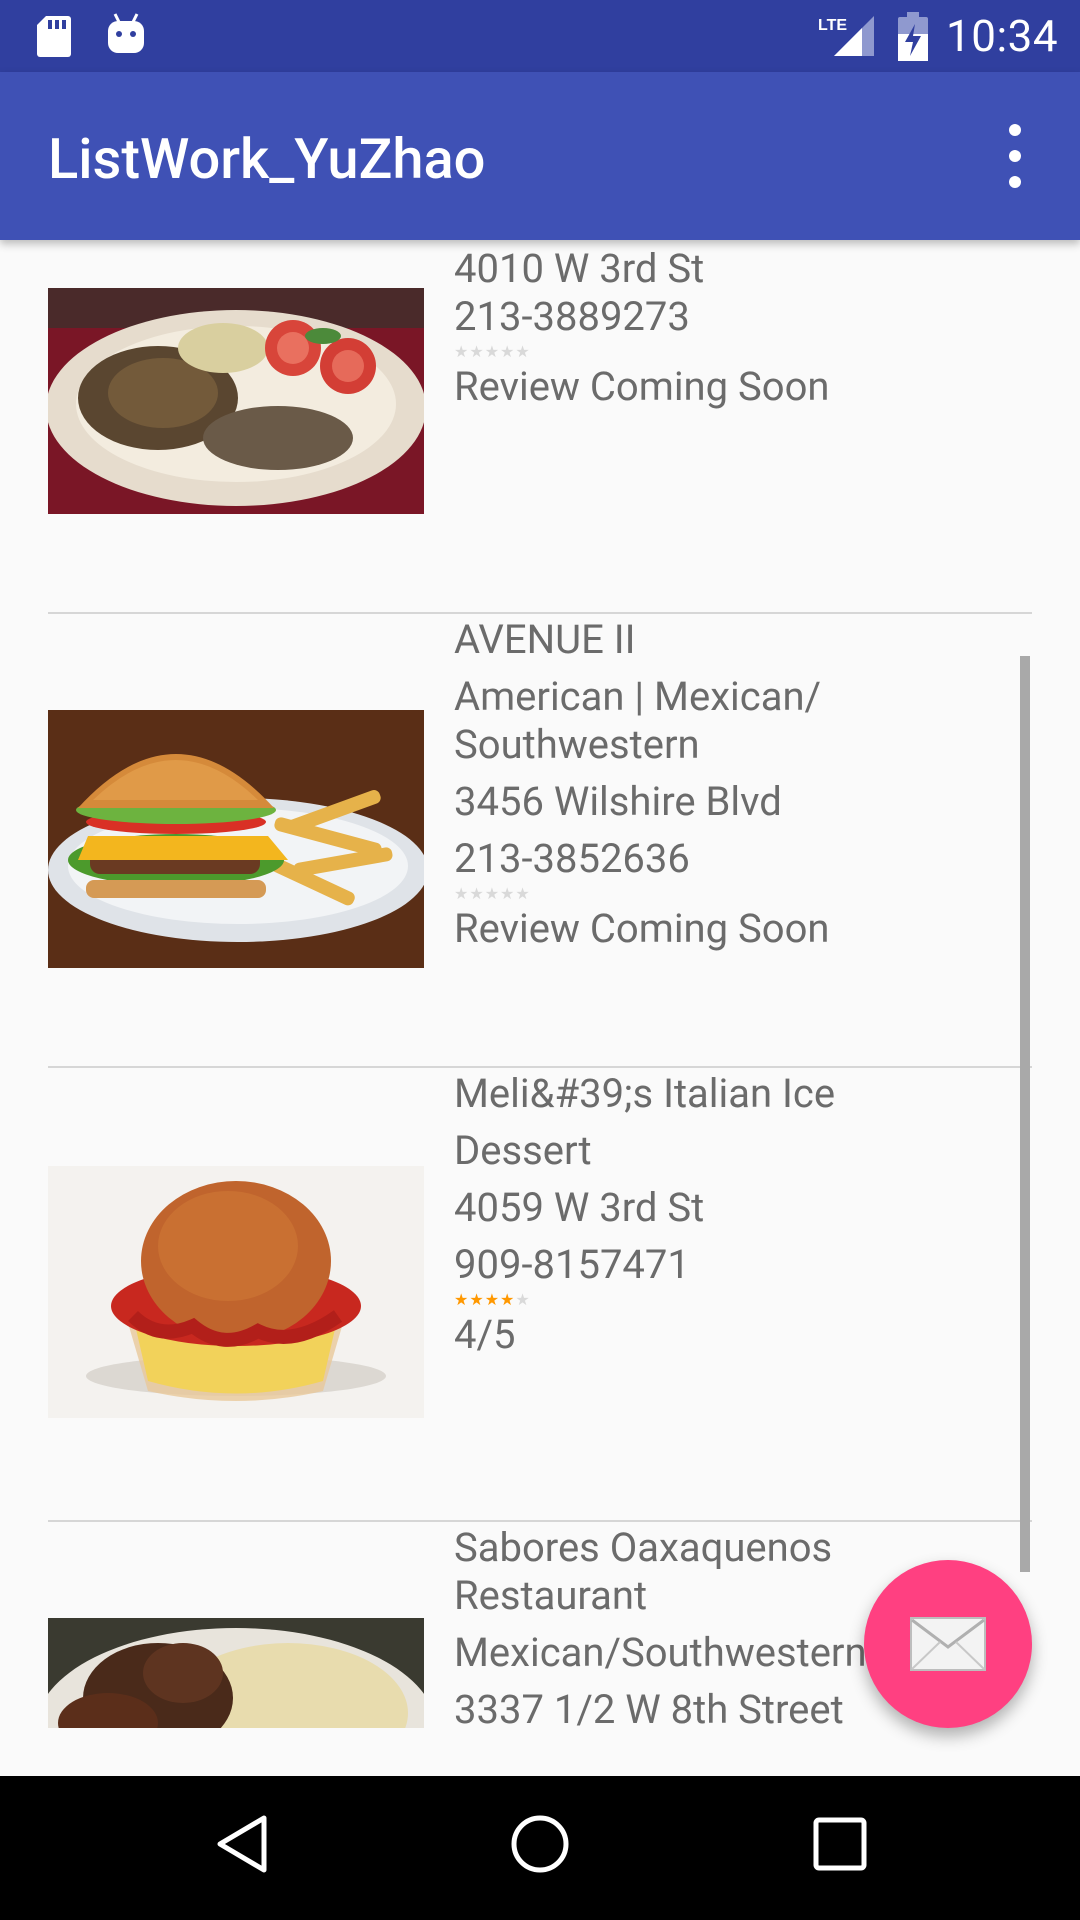 This screenshot has width=1080, height=1920. What do you see at coordinates (1025, 1114) in the screenshot?
I see `scrollbar` at bounding box center [1025, 1114].